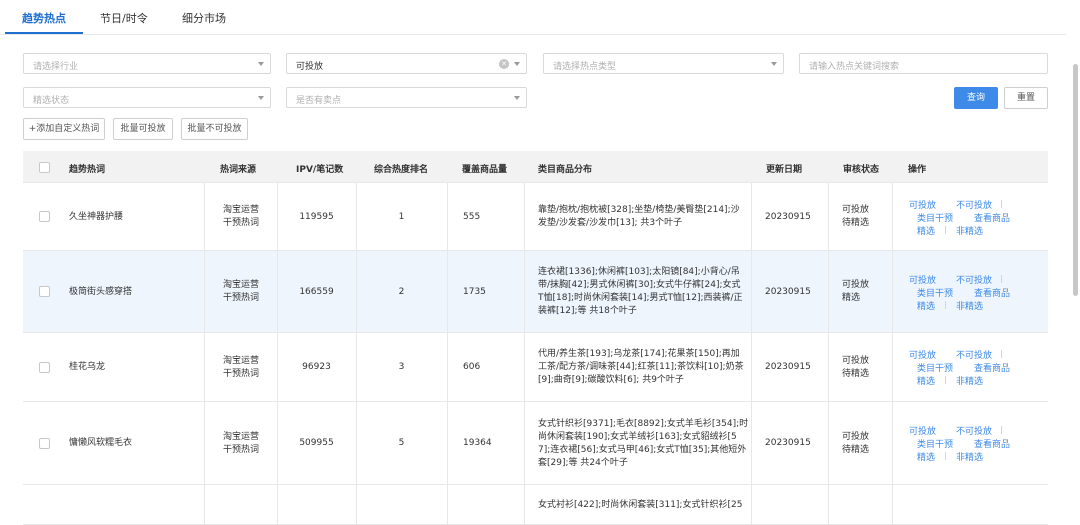 The image size is (1080, 525). Describe the element at coordinates (477, 443) in the screenshot. I see `cover-cell: 19364` at that location.